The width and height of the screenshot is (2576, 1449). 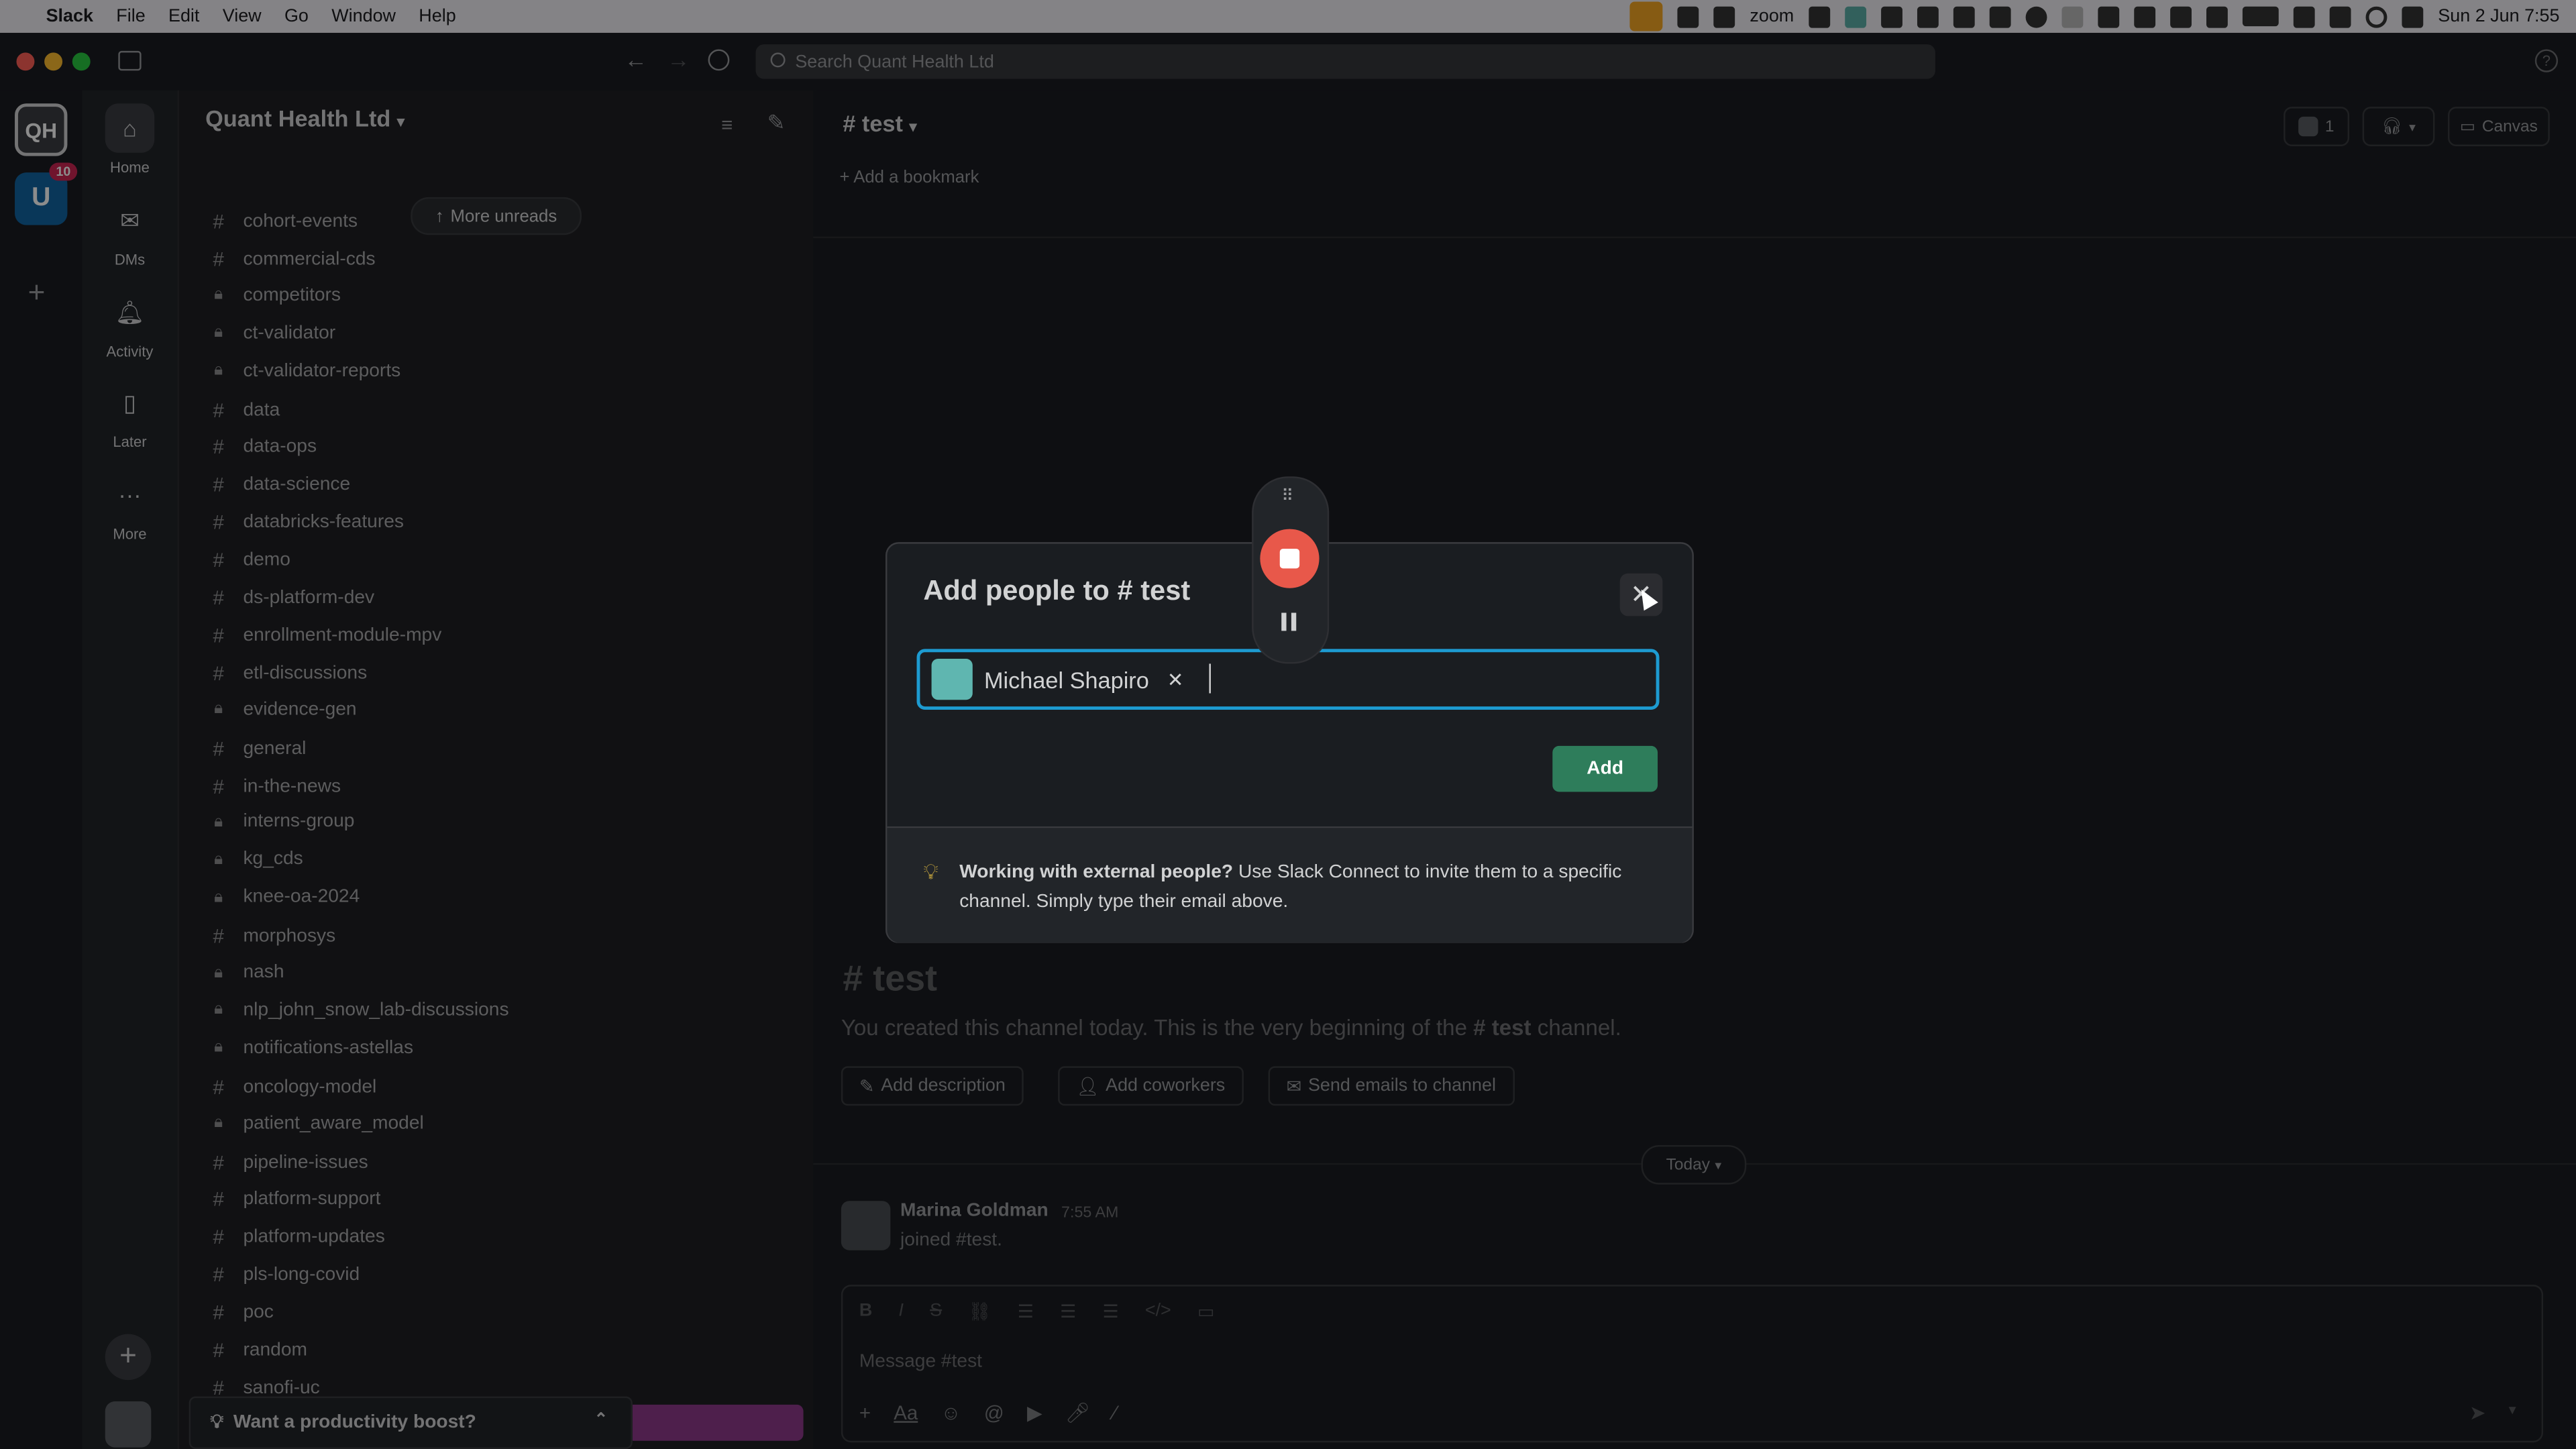 I want to click on person-avatar, so click(x=952, y=679).